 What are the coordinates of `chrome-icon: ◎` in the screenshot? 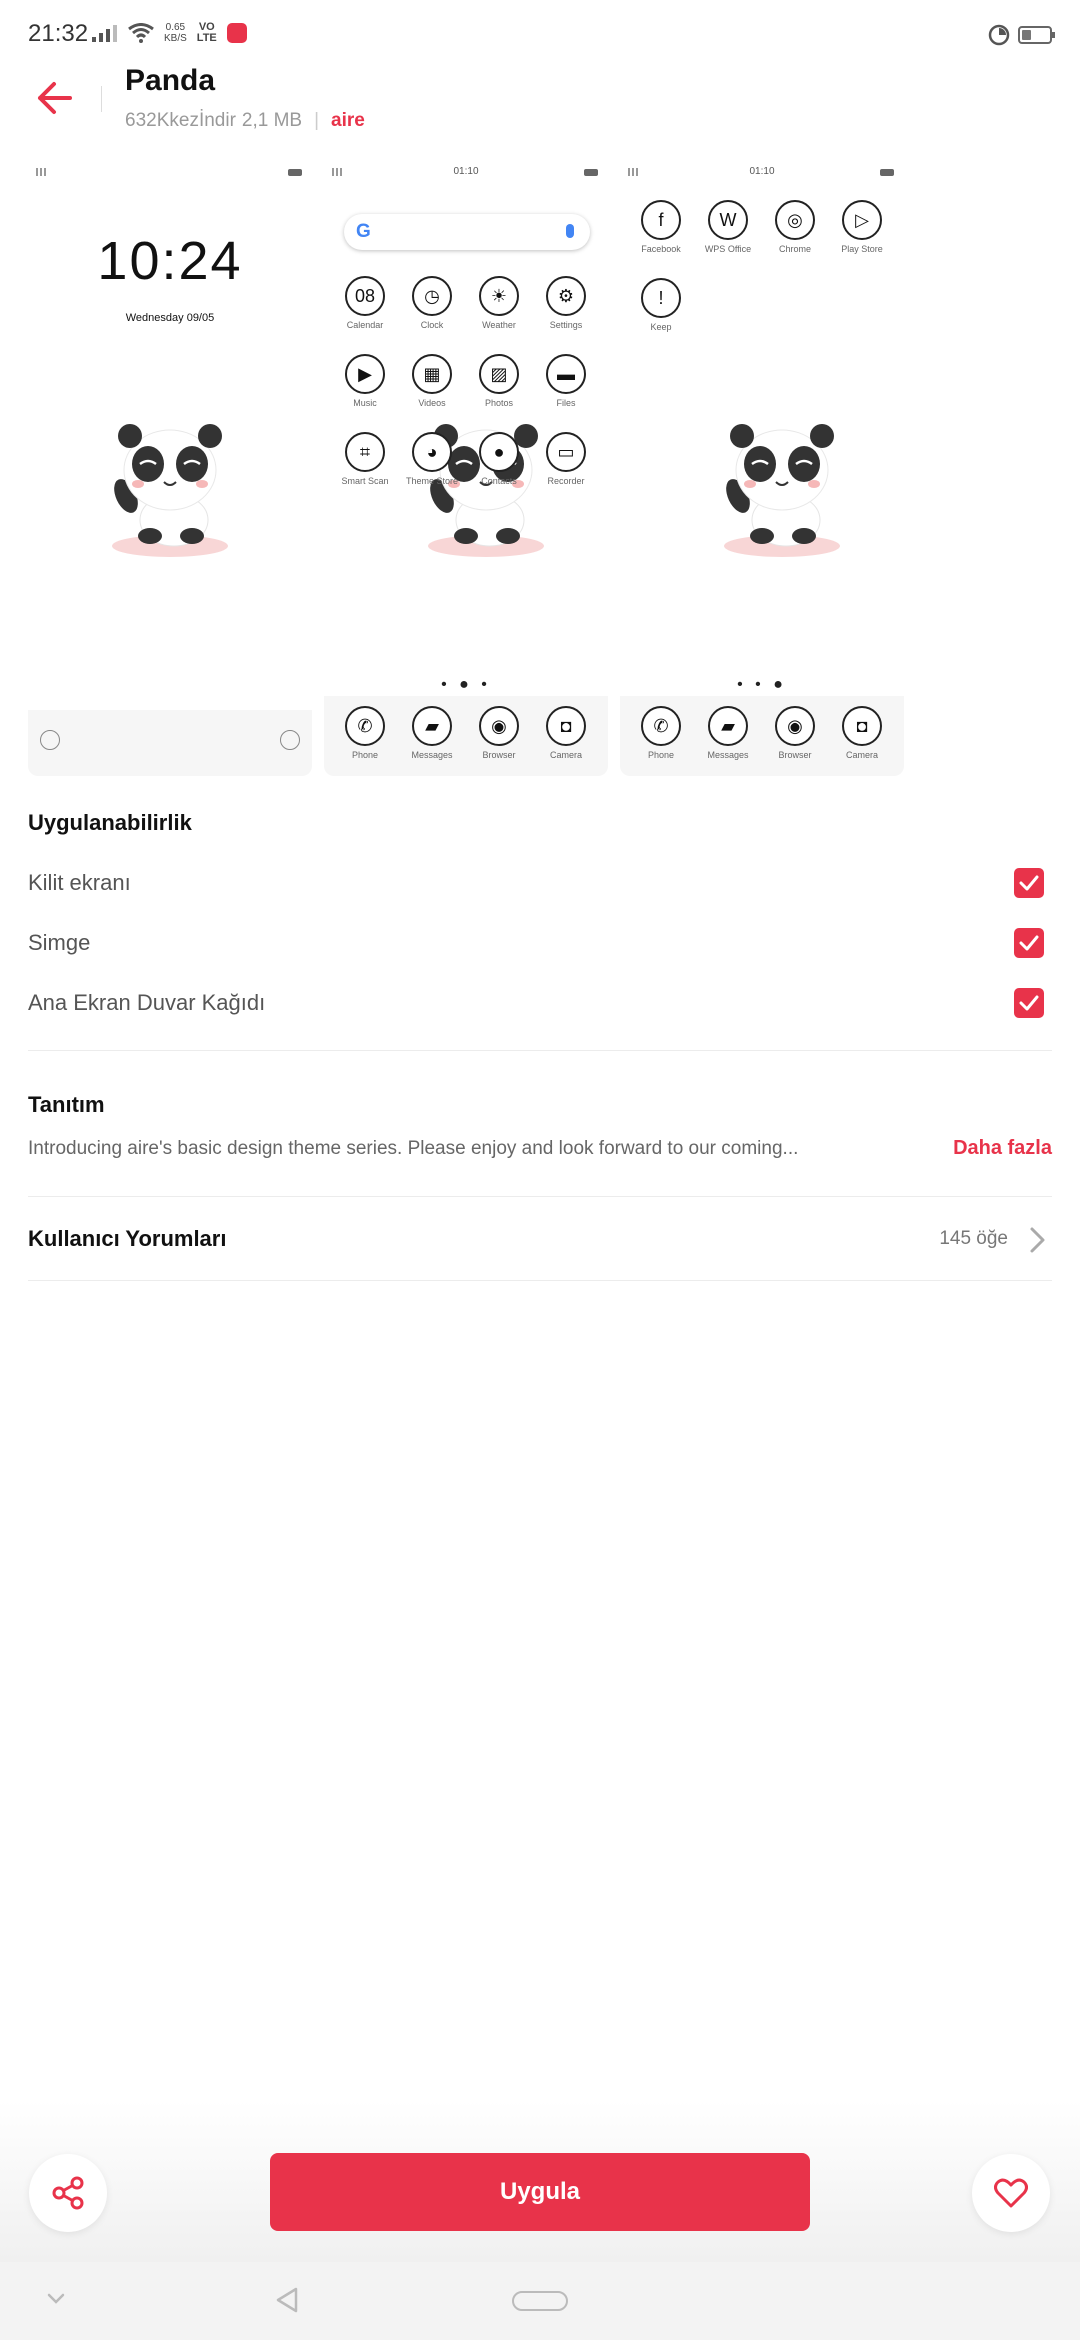 It's located at (795, 220).